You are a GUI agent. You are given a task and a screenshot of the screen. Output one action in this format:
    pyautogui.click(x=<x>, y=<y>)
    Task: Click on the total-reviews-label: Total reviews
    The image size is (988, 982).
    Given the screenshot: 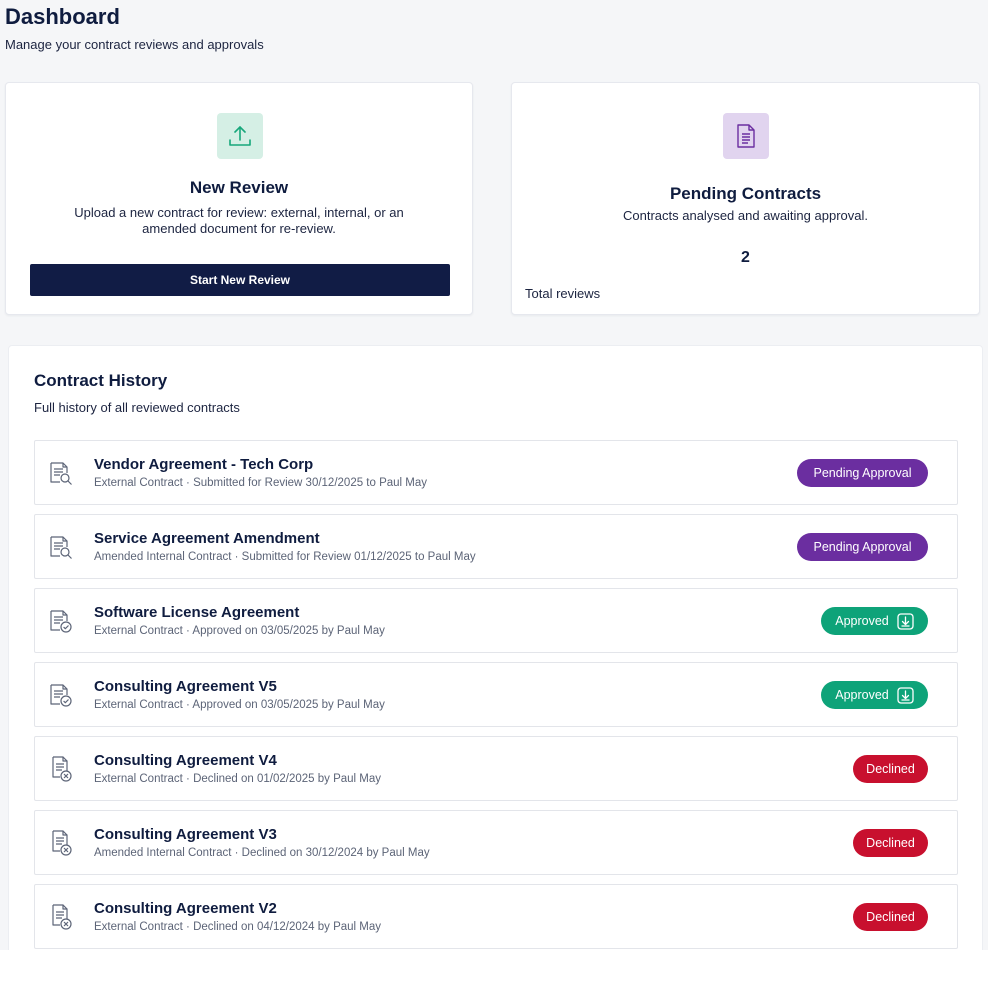 What is the action you would take?
    pyautogui.click(x=563, y=293)
    